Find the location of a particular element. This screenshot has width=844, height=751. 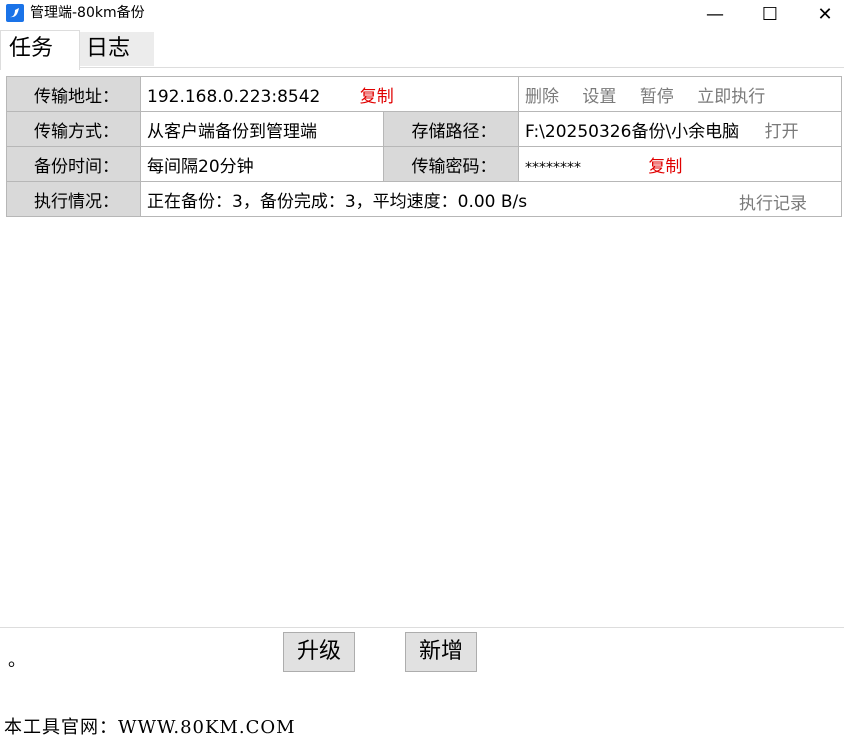

open-folder-link: 打开 is located at coordinates (782, 132).